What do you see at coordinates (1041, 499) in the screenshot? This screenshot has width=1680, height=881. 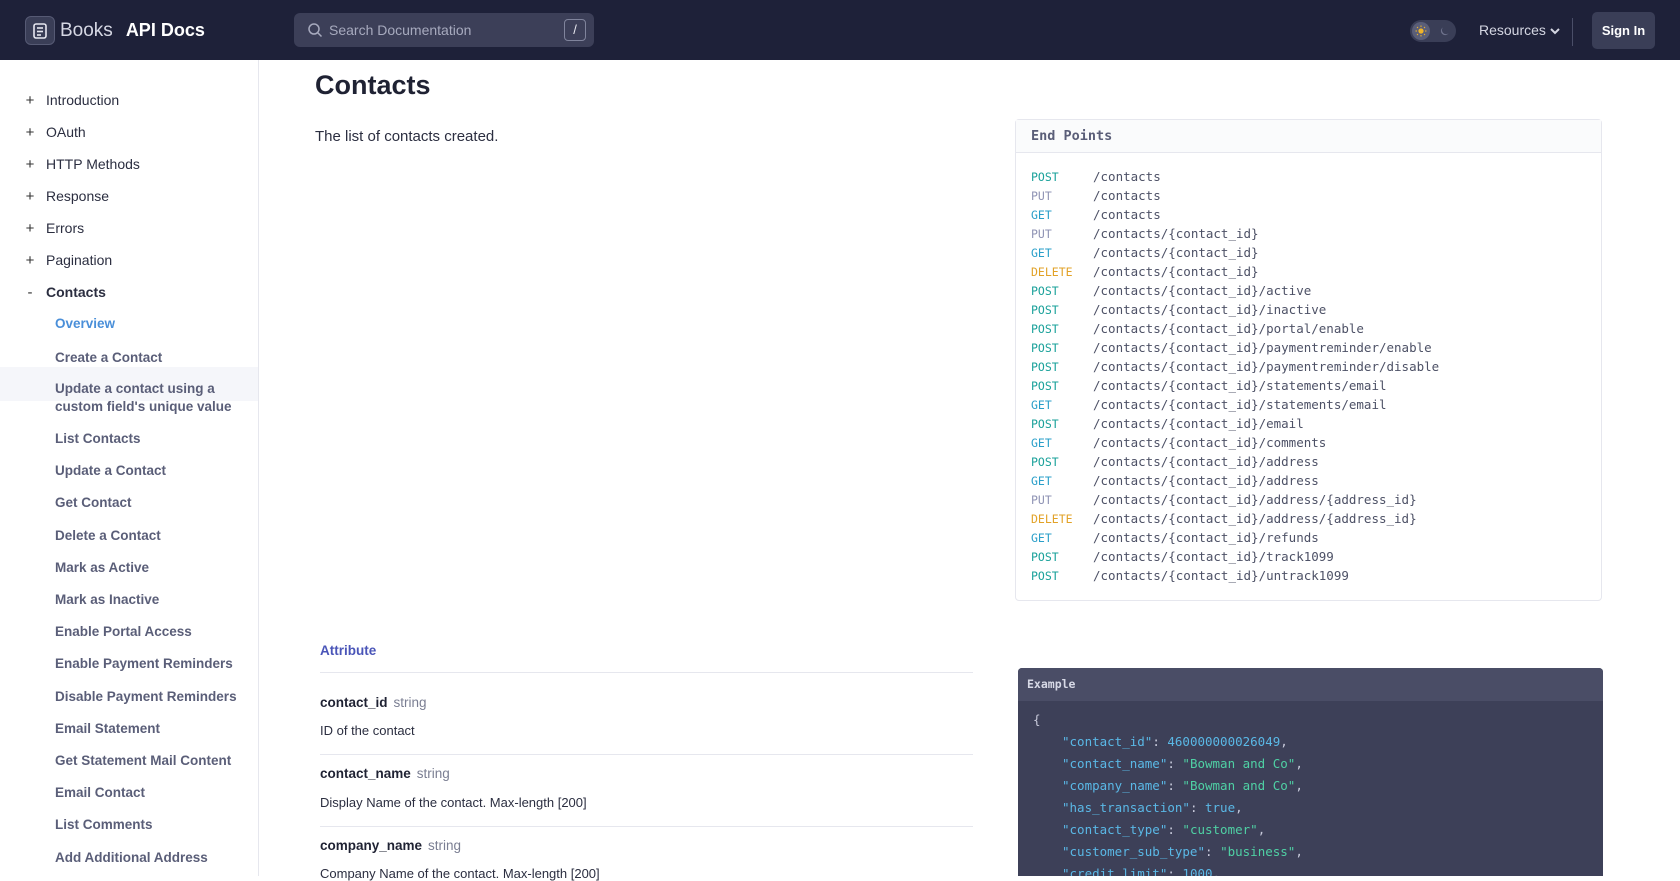 I see `endpoint-method: PUT` at bounding box center [1041, 499].